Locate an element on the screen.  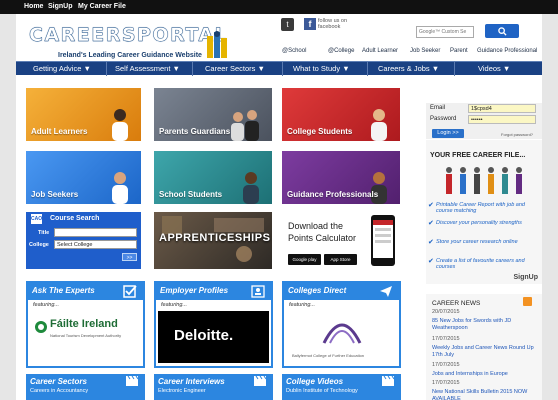
feature-title: Employer Profiles is located at coordinates (194, 290).